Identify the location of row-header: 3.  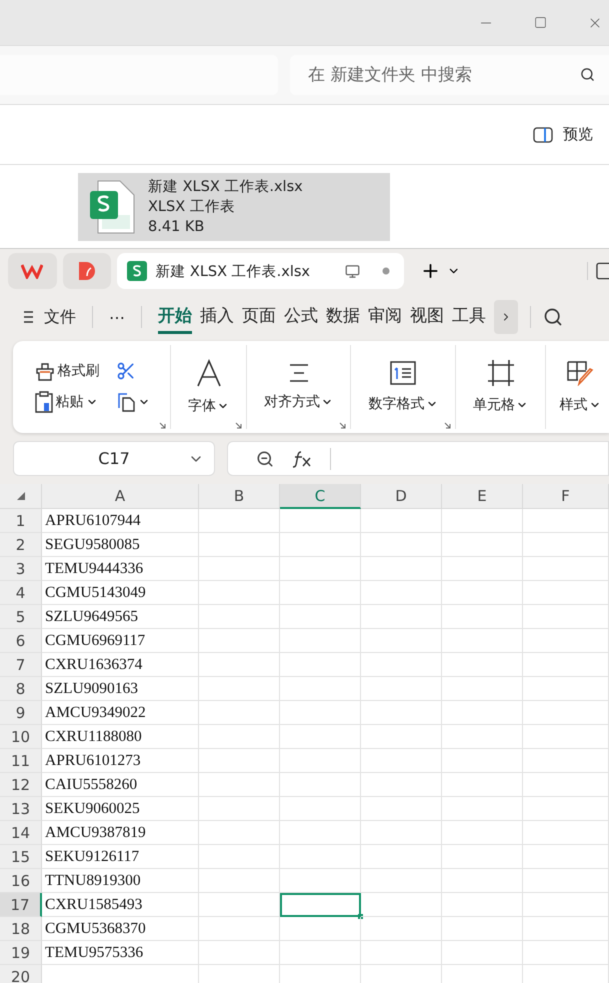
(21, 569).